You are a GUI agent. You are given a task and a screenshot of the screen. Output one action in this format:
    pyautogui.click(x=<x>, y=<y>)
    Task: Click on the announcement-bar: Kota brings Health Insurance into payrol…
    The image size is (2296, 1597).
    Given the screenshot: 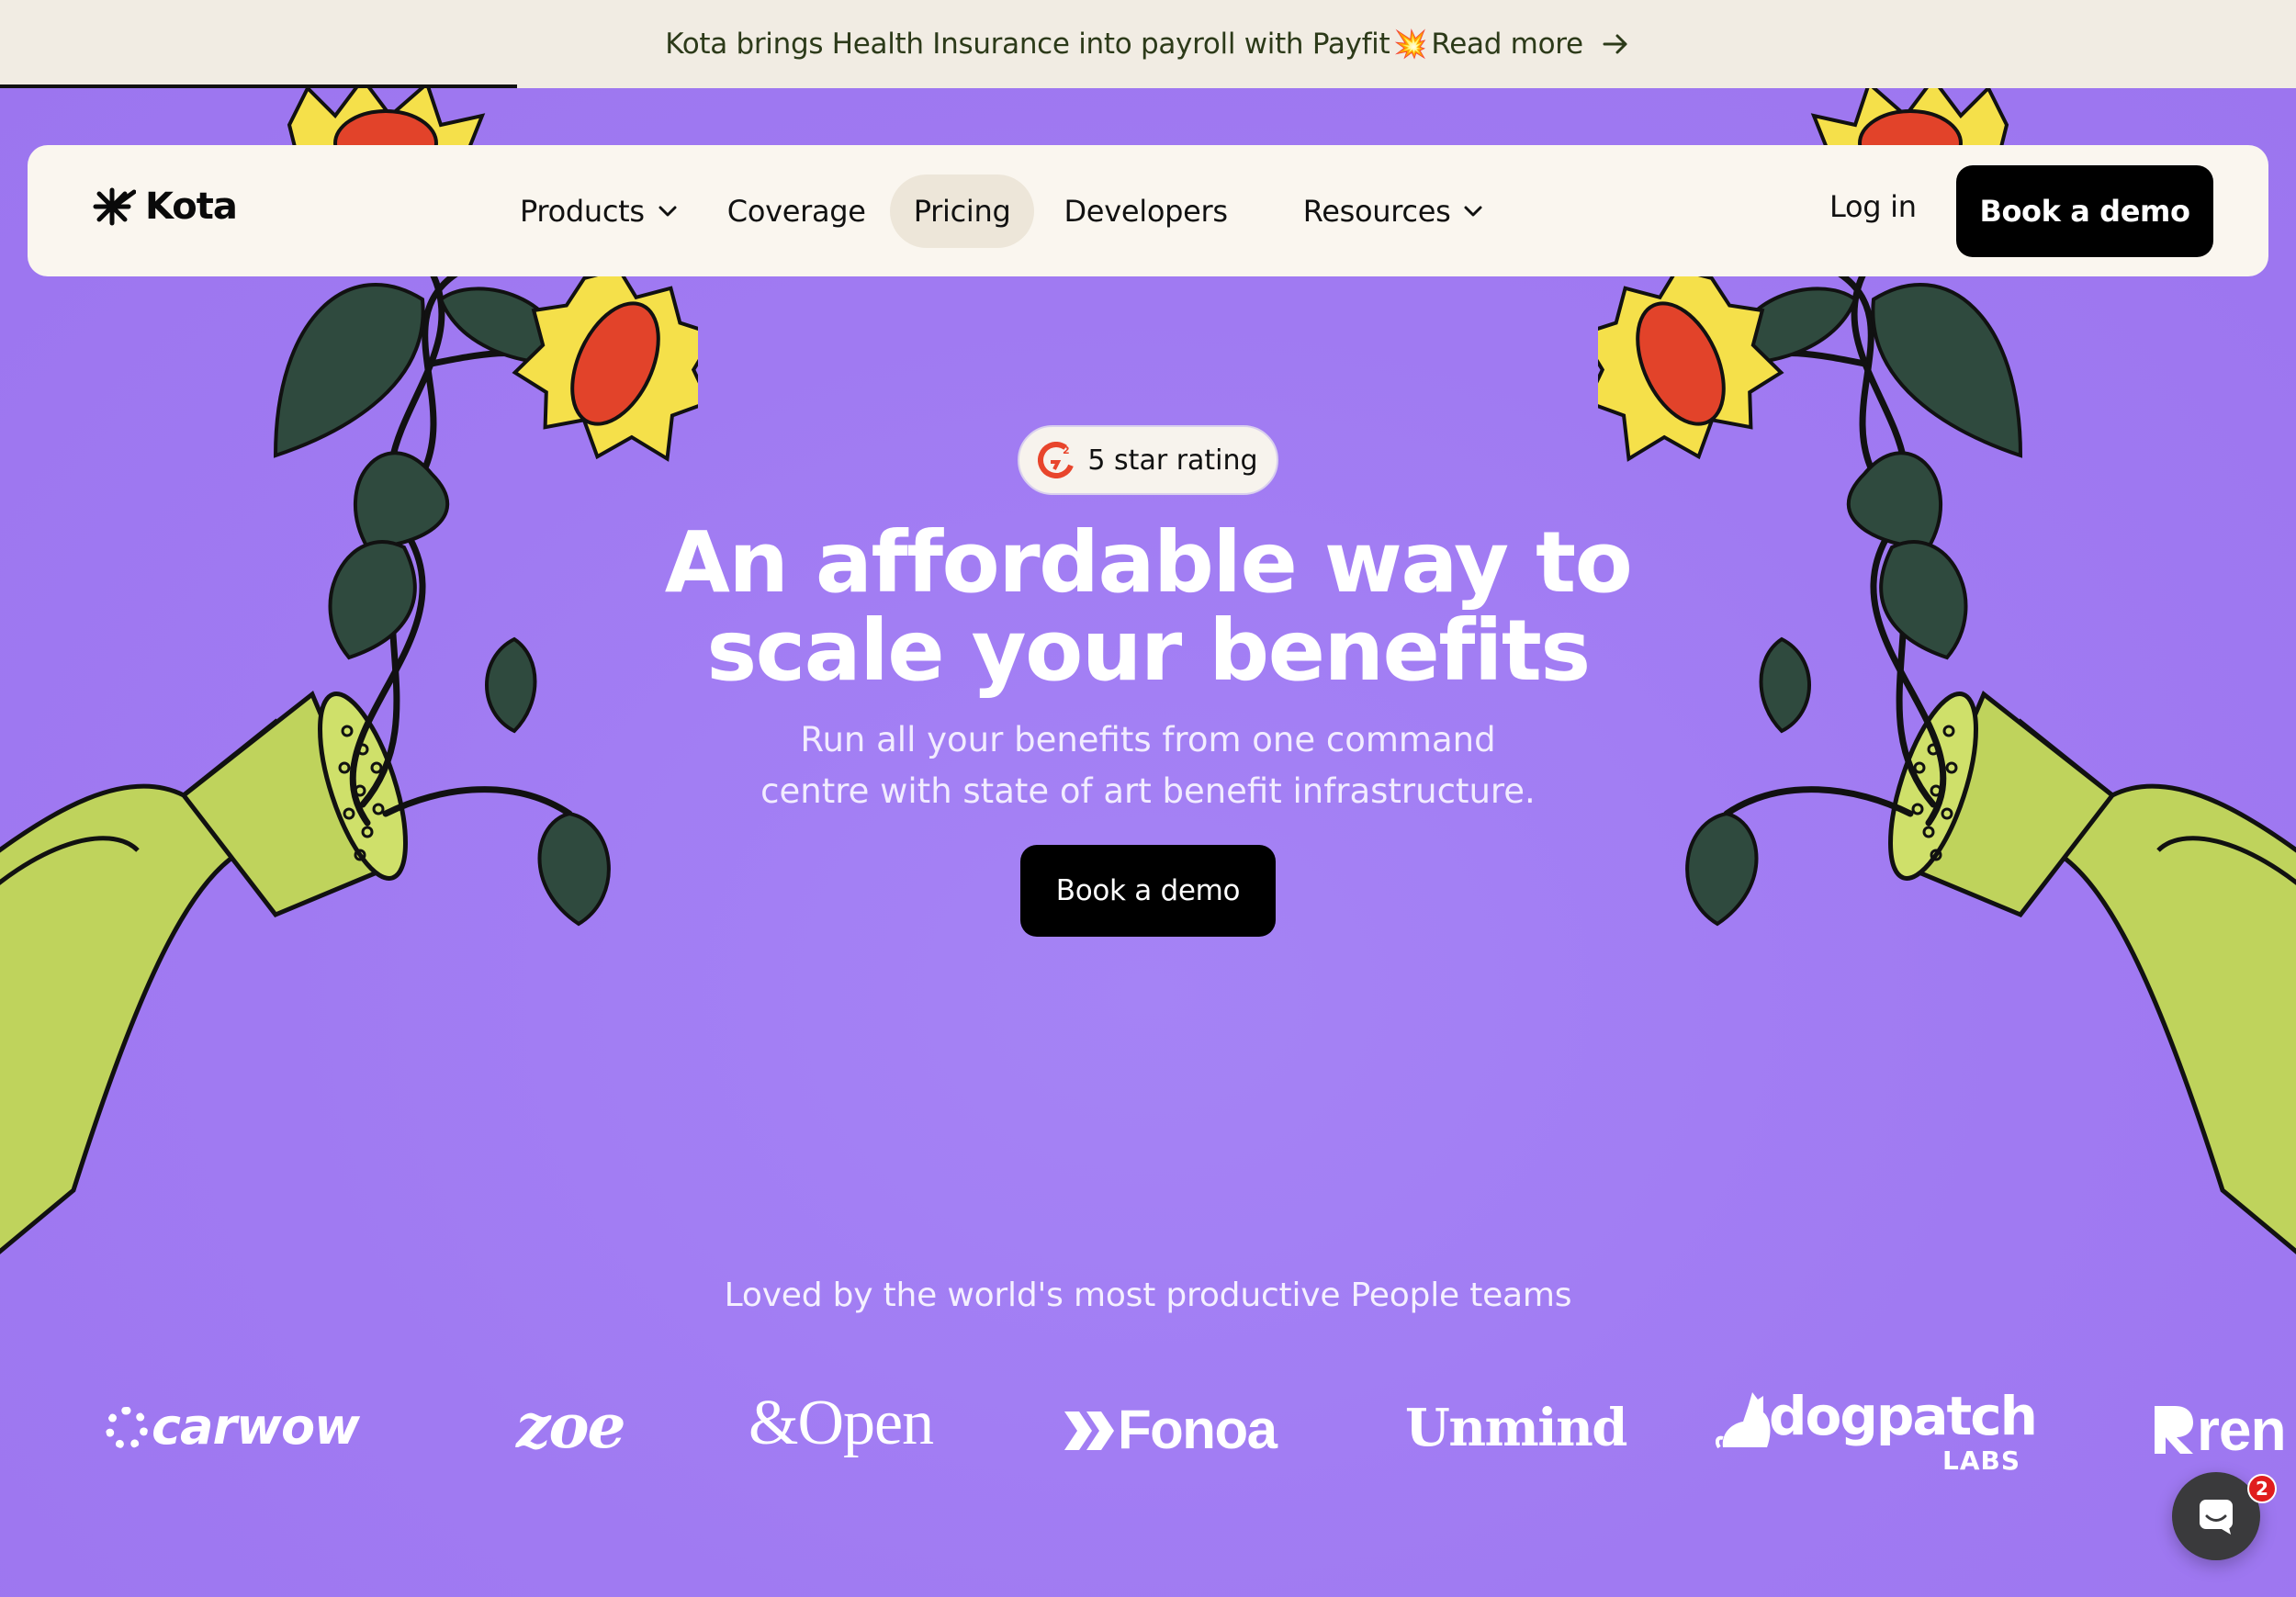 What is the action you would take?
    pyautogui.click(x=1148, y=44)
    